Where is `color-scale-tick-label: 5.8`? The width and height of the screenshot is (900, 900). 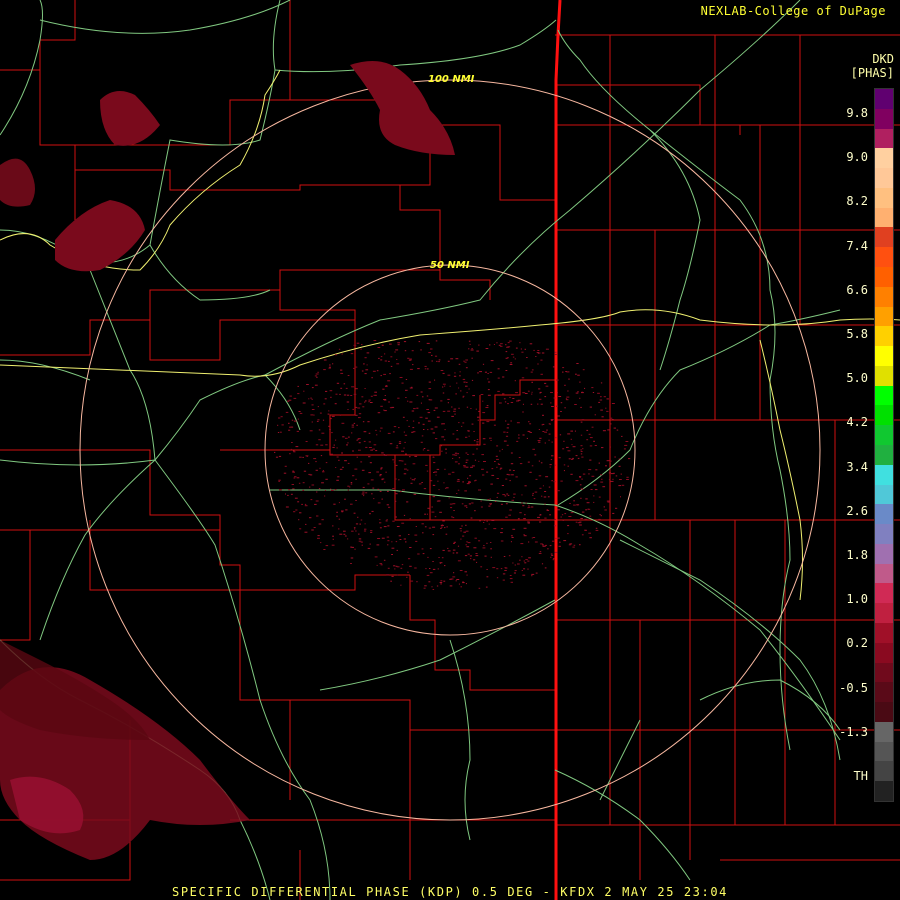
color-scale-tick-label: 5.8 is located at coordinates (857, 334).